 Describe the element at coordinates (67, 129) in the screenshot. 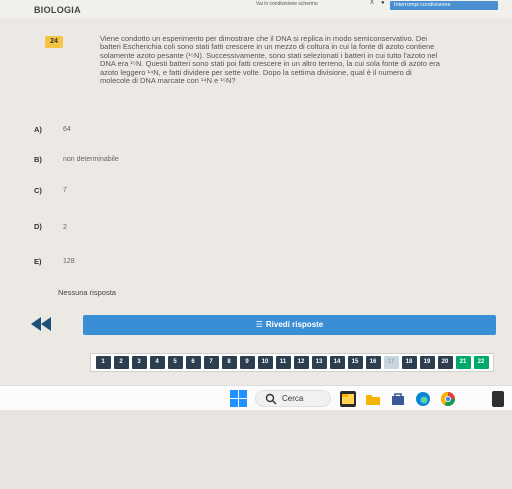

I see `option-a-text: 64` at that location.